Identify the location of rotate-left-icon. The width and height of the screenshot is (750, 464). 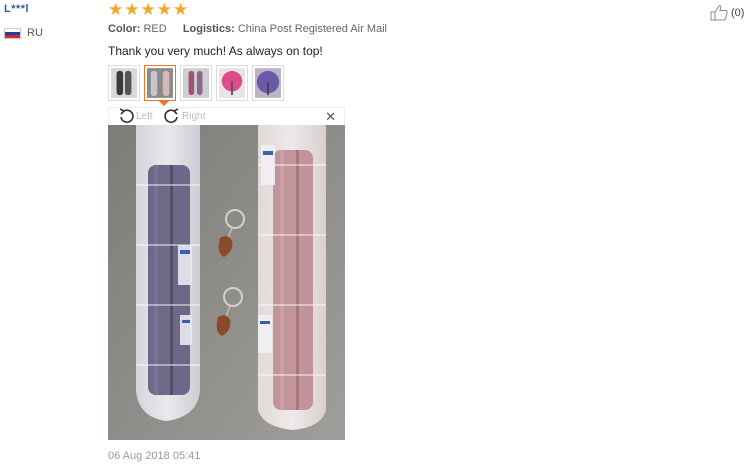
(126, 116).